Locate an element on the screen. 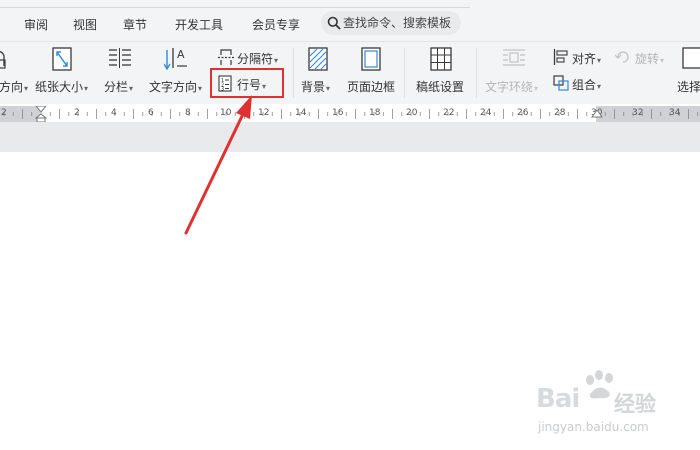  watermark-site: jingyan.baidu.com is located at coordinates (593, 427).